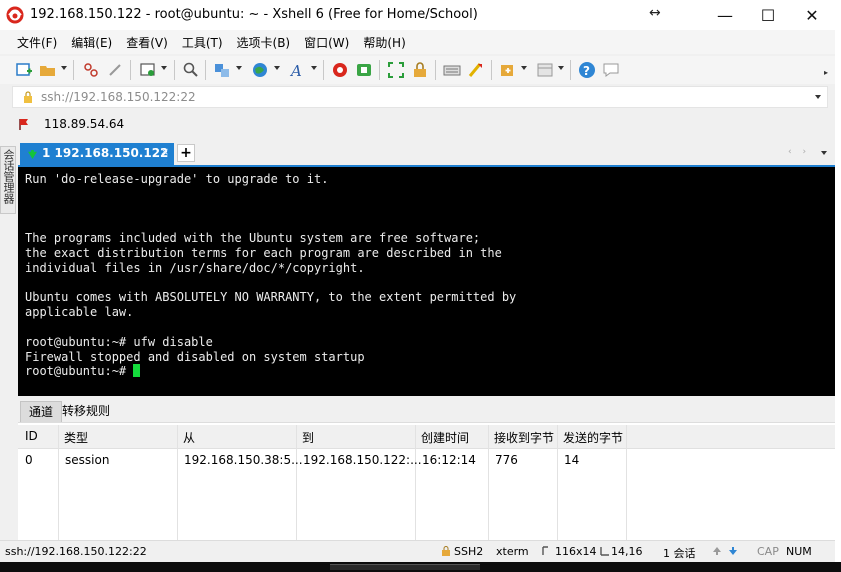 The height and width of the screenshot is (572, 841). What do you see at coordinates (264, 42) in the screenshot?
I see `menu-tabs: 选项卡(B)` at bounding box center [264, 42].